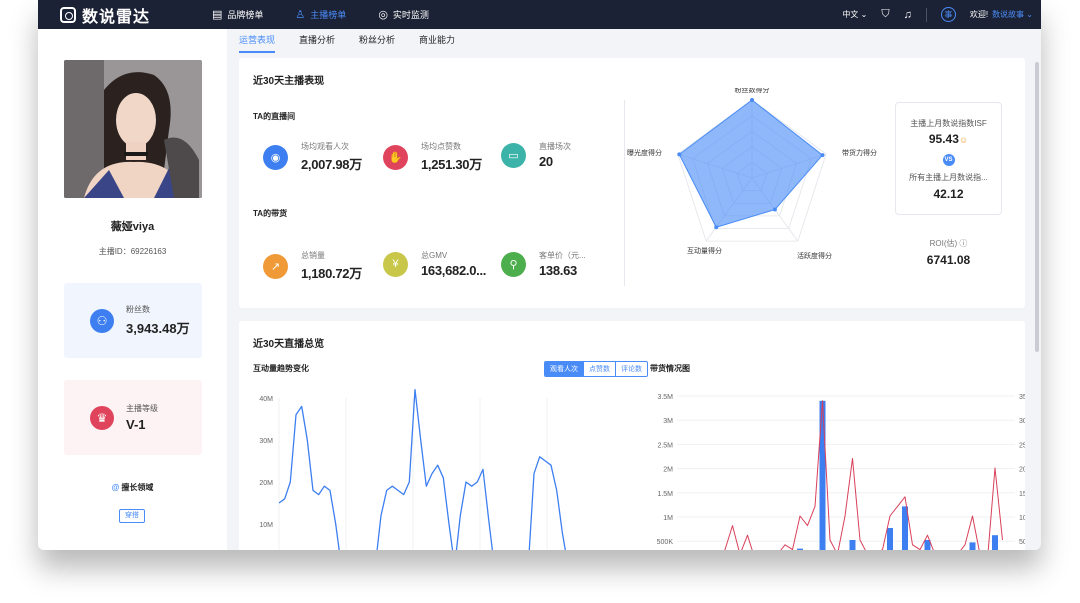 Image resolution: width=1080 pixels, height=603 pixels. I want to click on radar-label: 带货力得分, so click(859, 152).